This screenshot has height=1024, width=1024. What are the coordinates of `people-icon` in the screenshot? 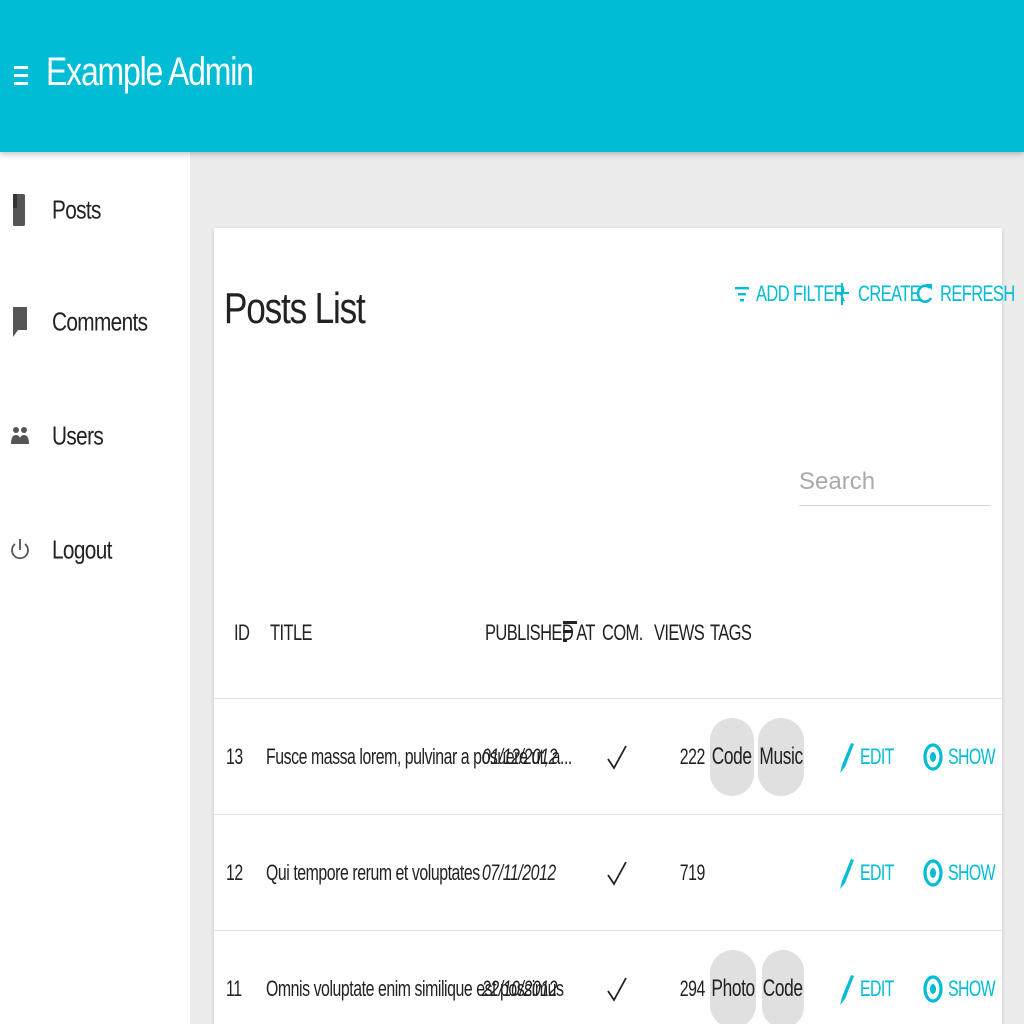 It's located at (20, 435).